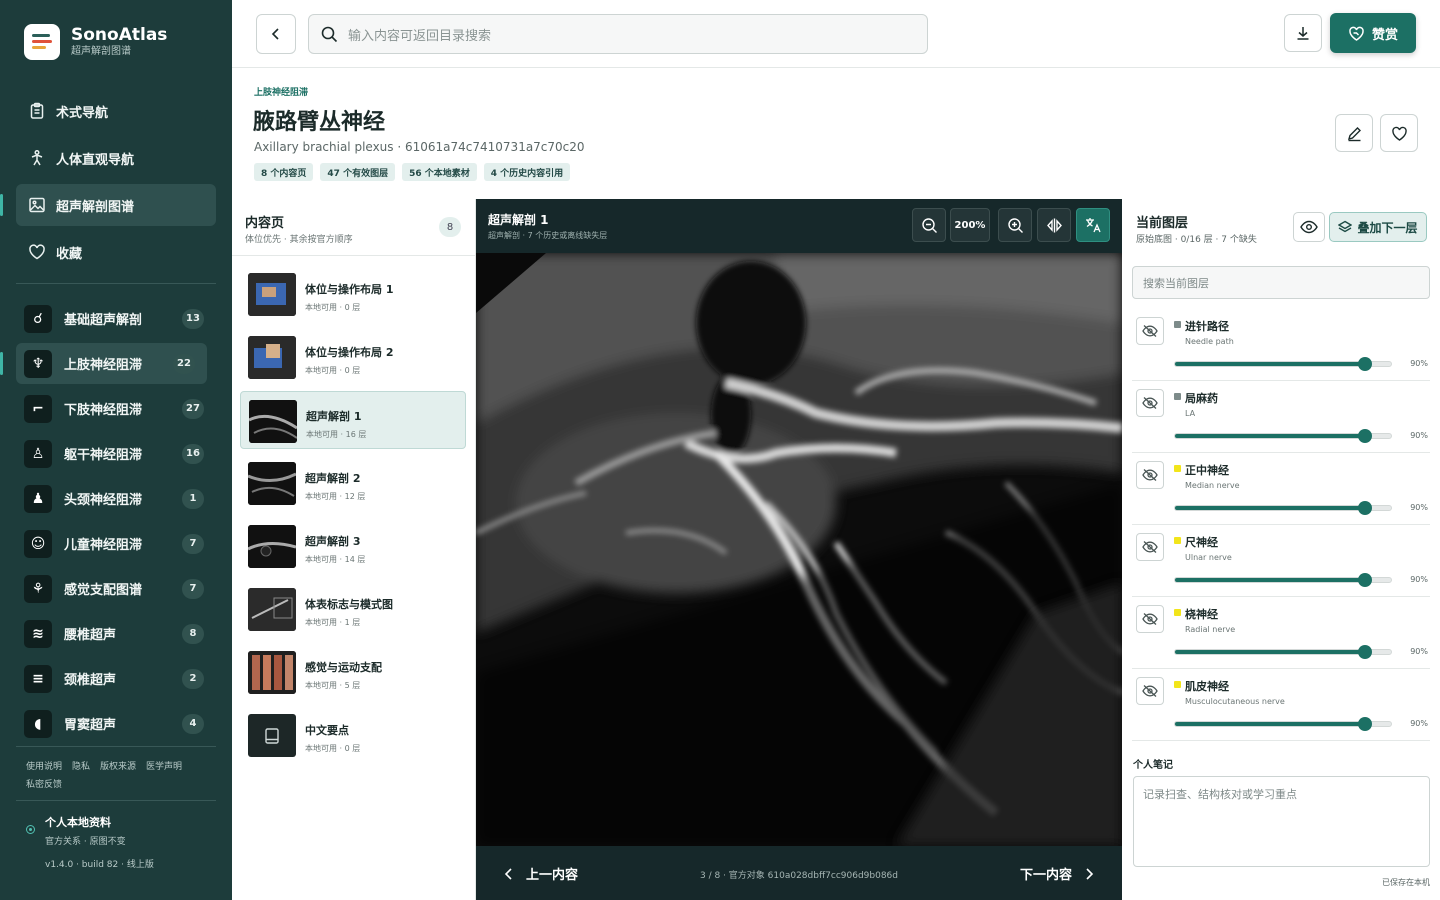  Describe the element at coordinates (1281, 705) in the screenshot. I see `layer-row: 肌皮神经 Musculocutaneous nerve 90%` at that location.